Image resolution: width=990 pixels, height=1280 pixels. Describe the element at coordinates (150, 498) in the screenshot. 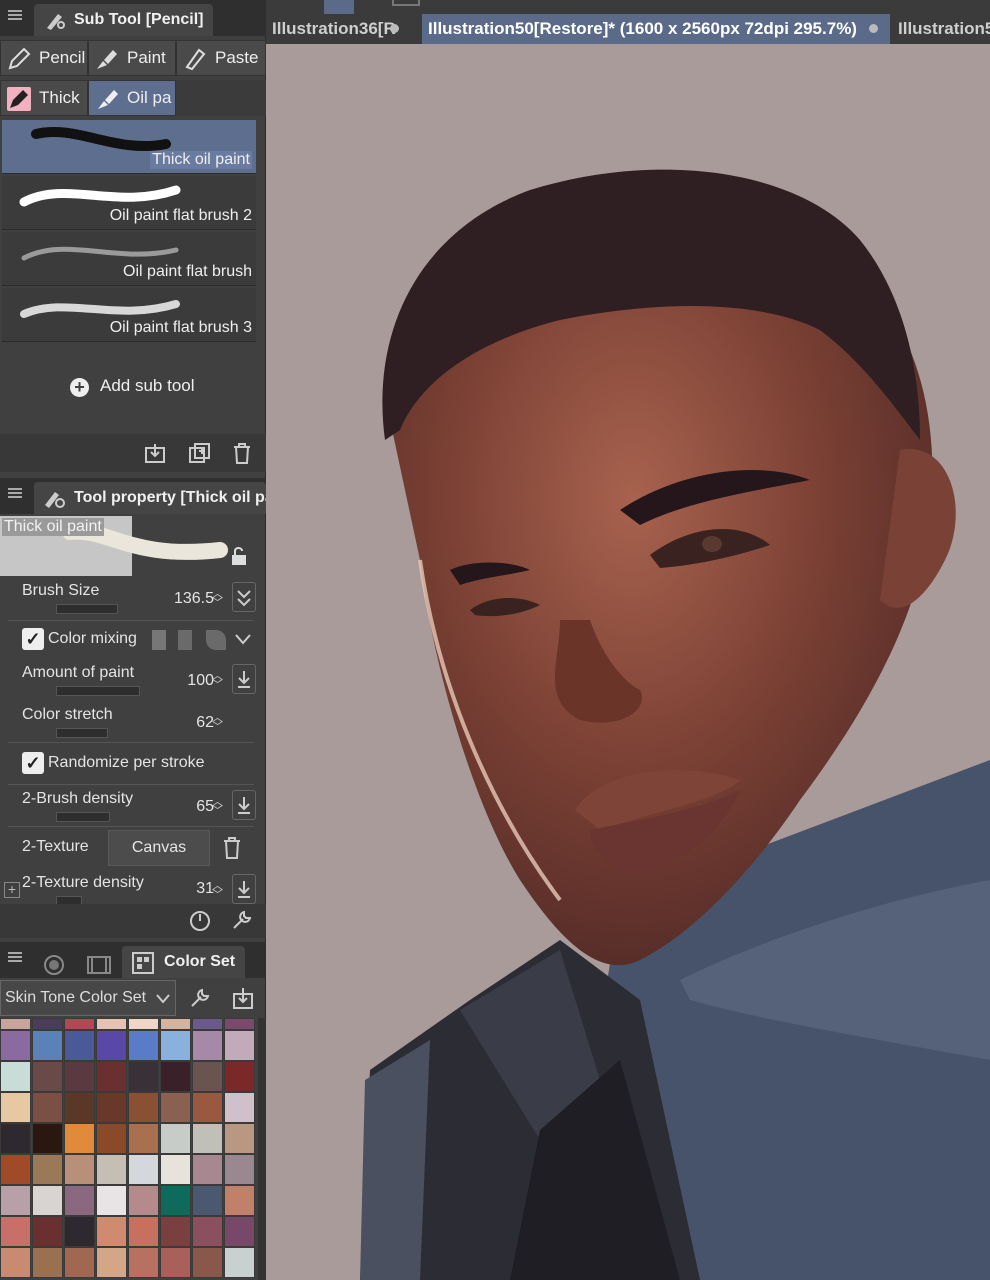

I see `toolprop-tab: Tool property [Thick oil pa` at that location.